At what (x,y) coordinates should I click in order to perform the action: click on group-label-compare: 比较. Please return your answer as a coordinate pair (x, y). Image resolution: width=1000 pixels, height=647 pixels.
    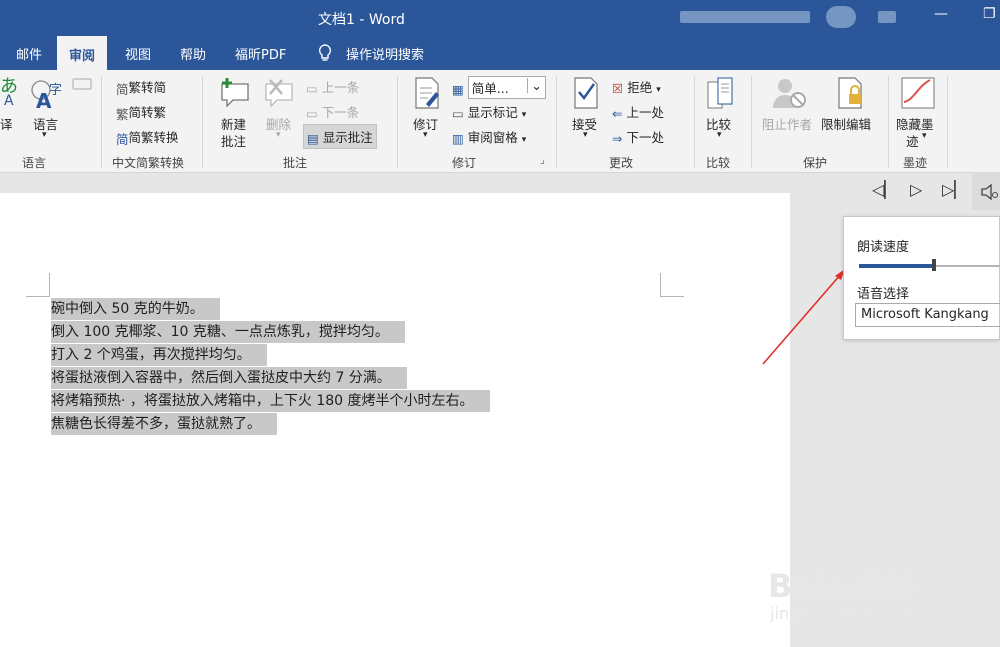
    Looking at the image, I should click on (718, 163).